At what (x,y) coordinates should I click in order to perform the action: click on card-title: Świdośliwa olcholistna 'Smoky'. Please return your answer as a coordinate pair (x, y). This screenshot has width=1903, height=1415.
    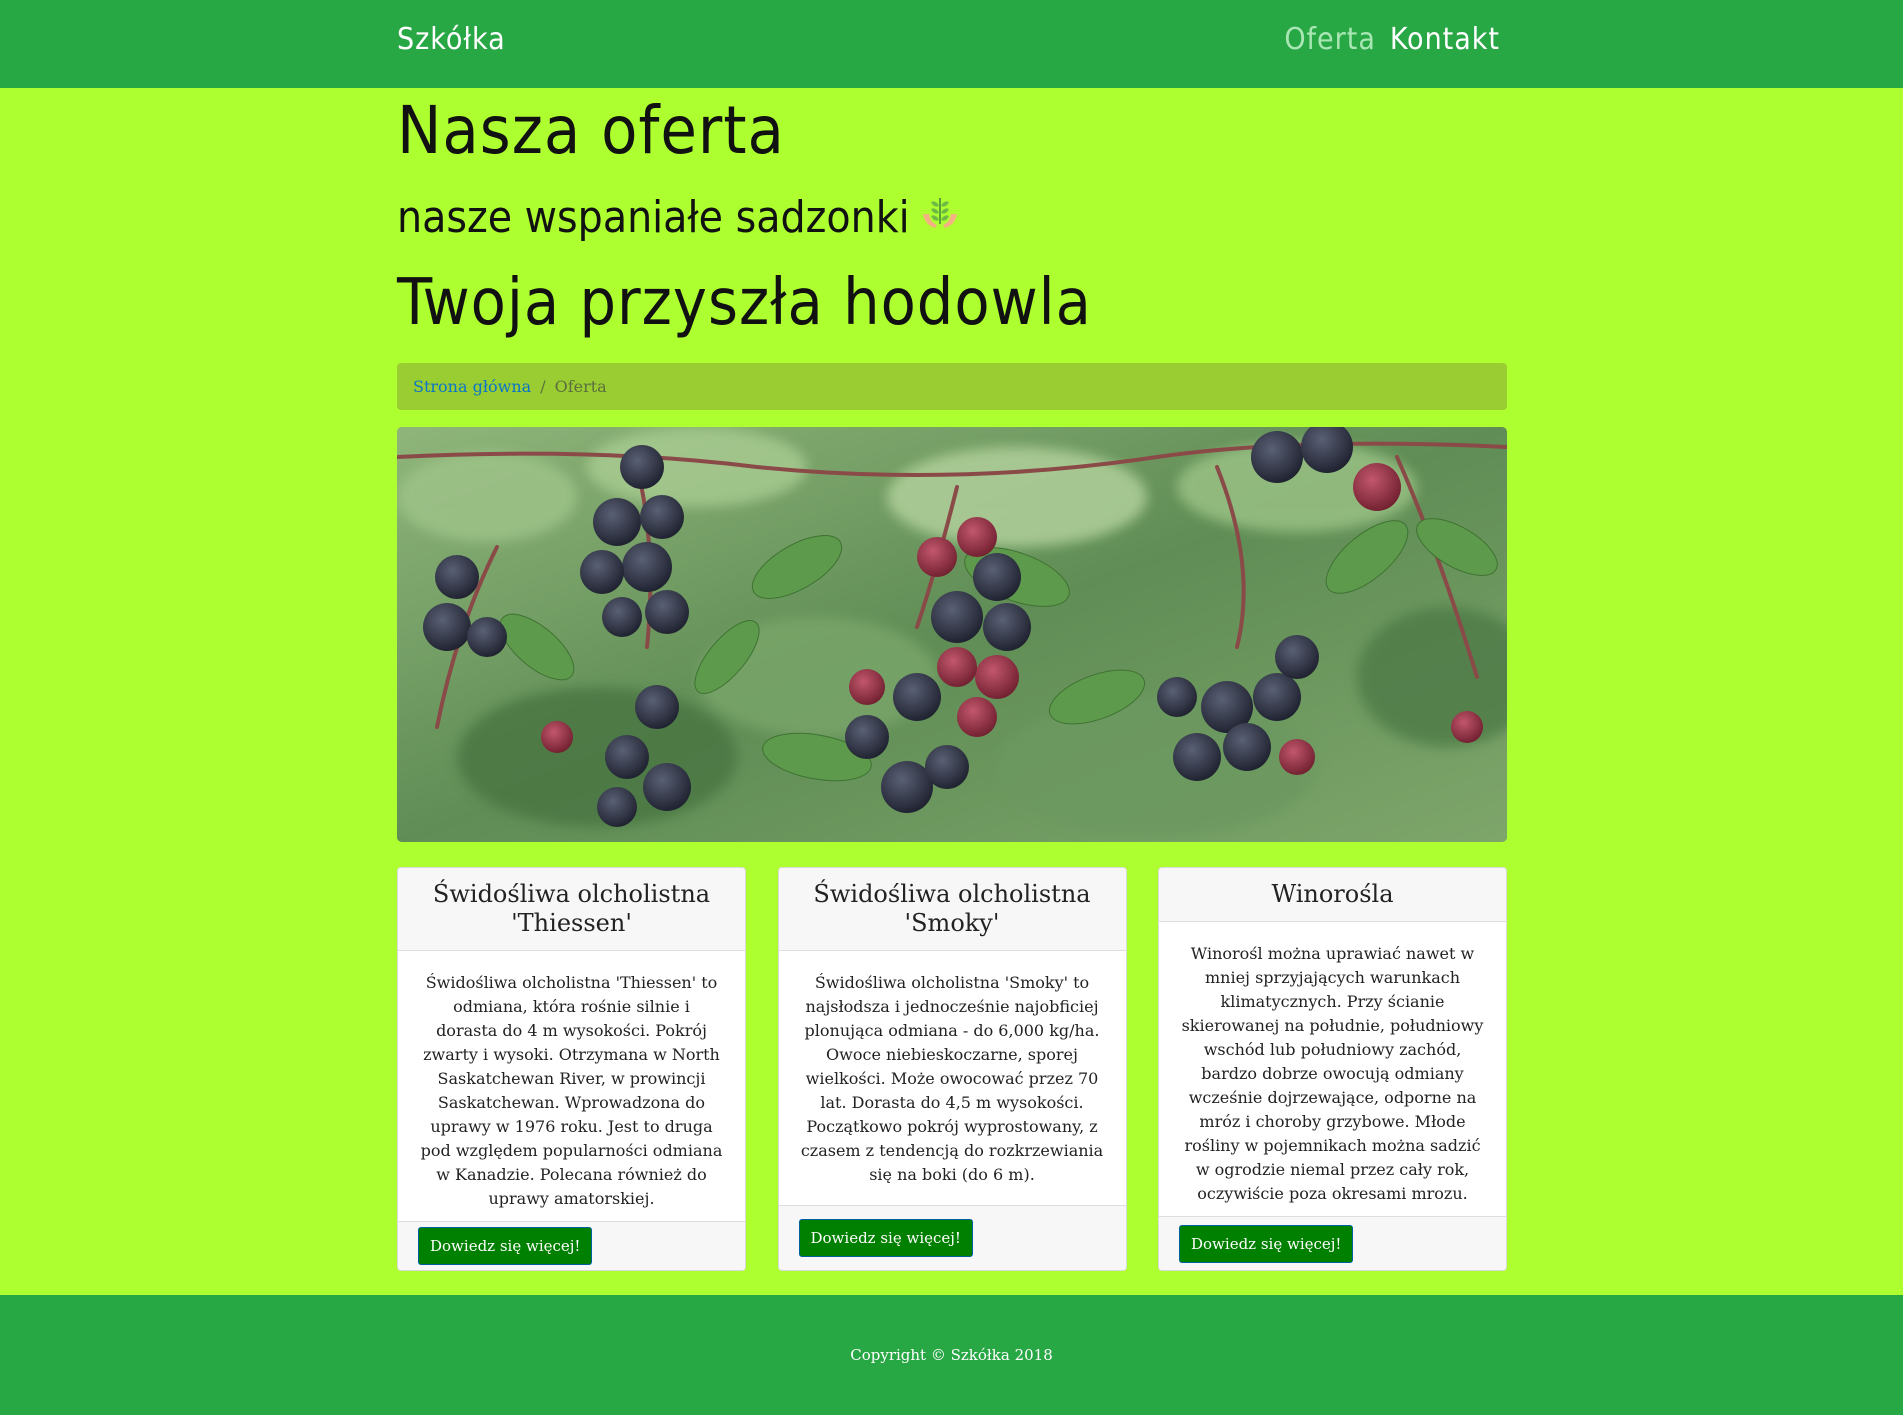
    Looking at the image, I should click on (952, 909).